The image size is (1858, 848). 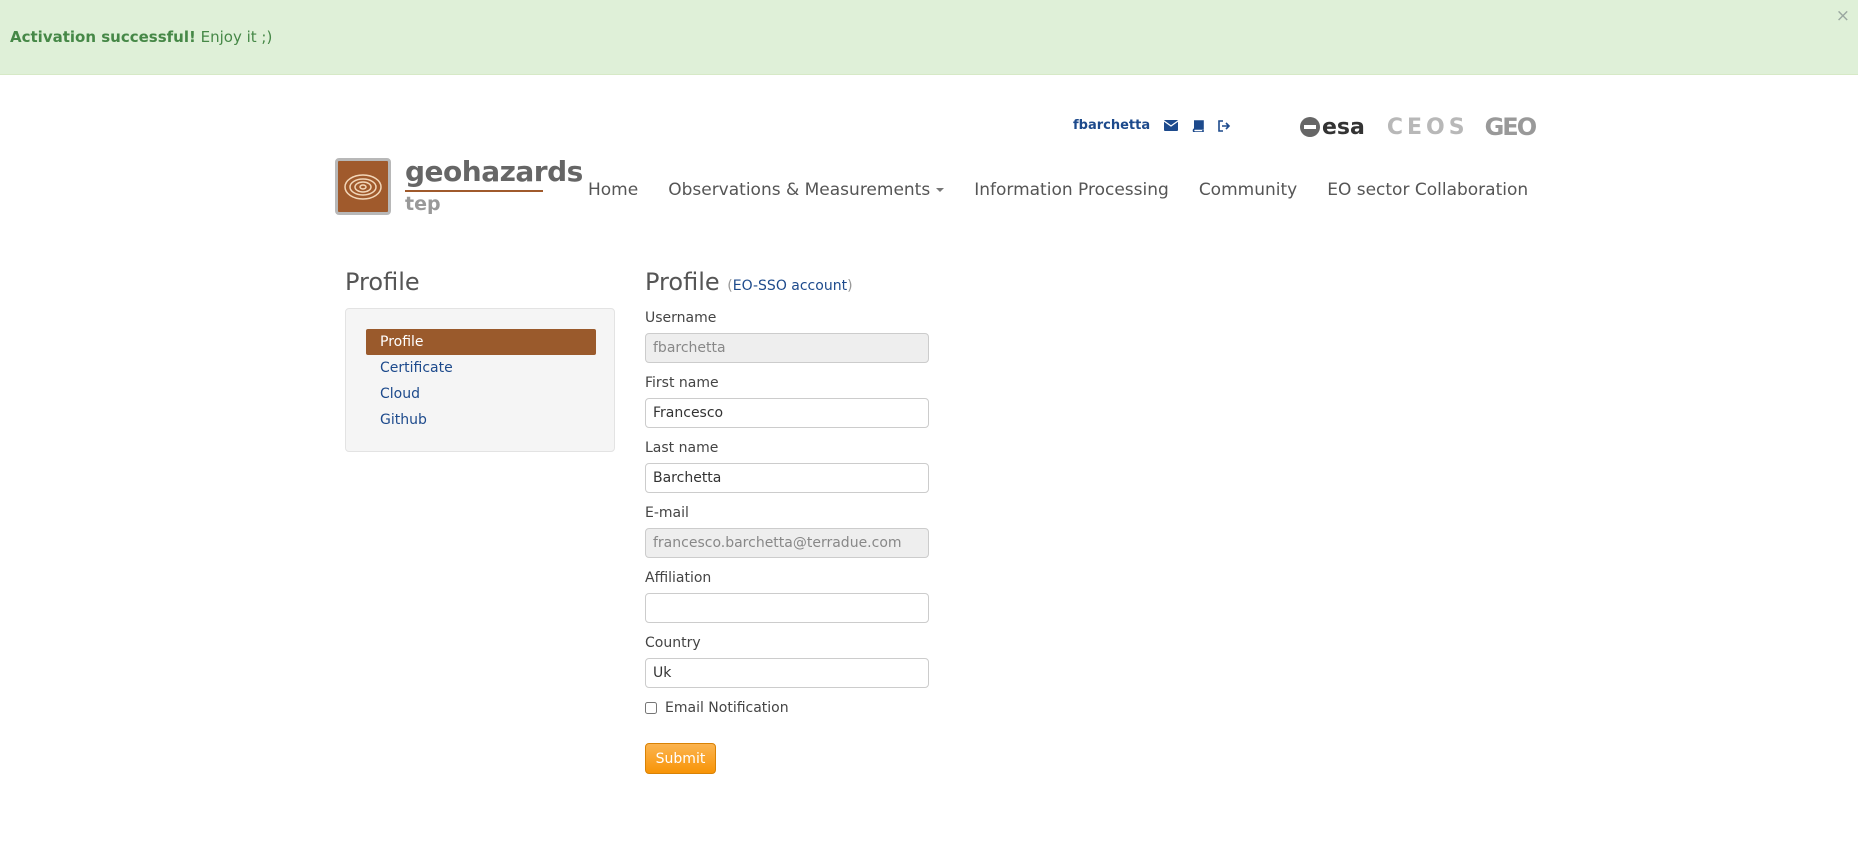 What do you see at coordinates (1511, 127) in the screenshot?
I see `geo-logo: GEO` at bounding box center [1511, 127].